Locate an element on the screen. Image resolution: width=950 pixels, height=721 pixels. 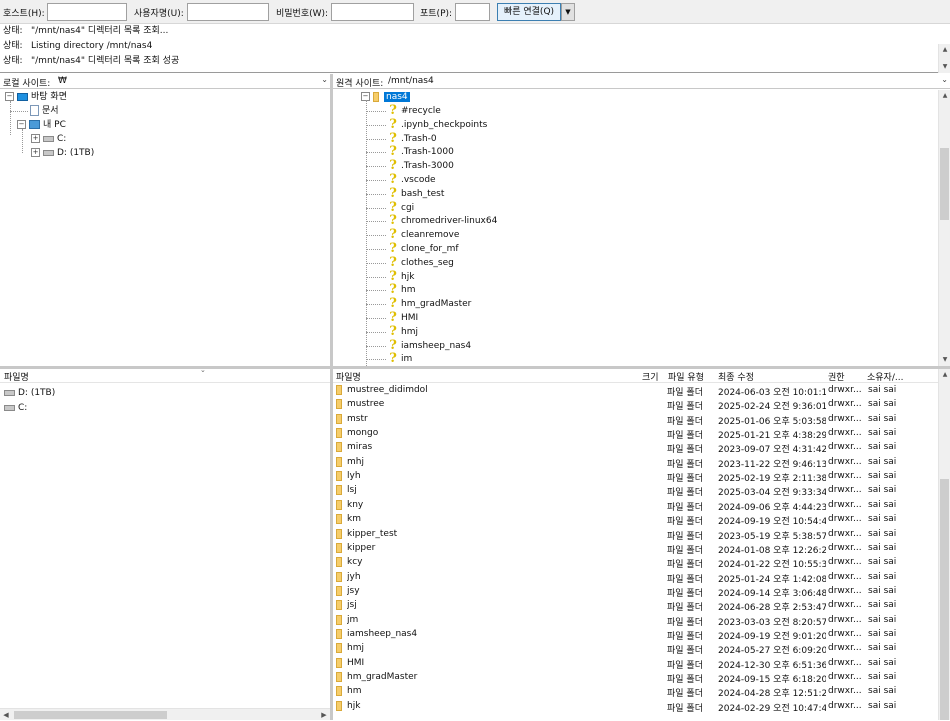
column-modified: 최종 수정 is located at coordinates (736, 376).